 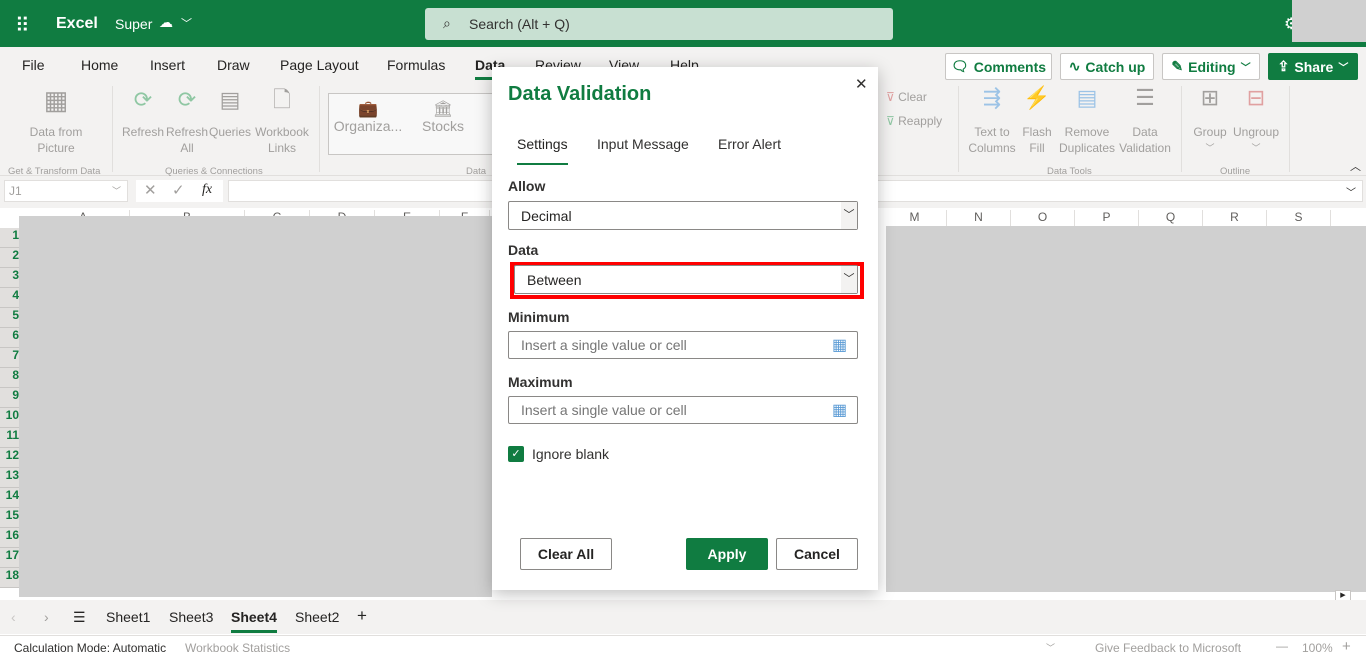 I want to click on label: Cancel, so click(x=817, y=554).